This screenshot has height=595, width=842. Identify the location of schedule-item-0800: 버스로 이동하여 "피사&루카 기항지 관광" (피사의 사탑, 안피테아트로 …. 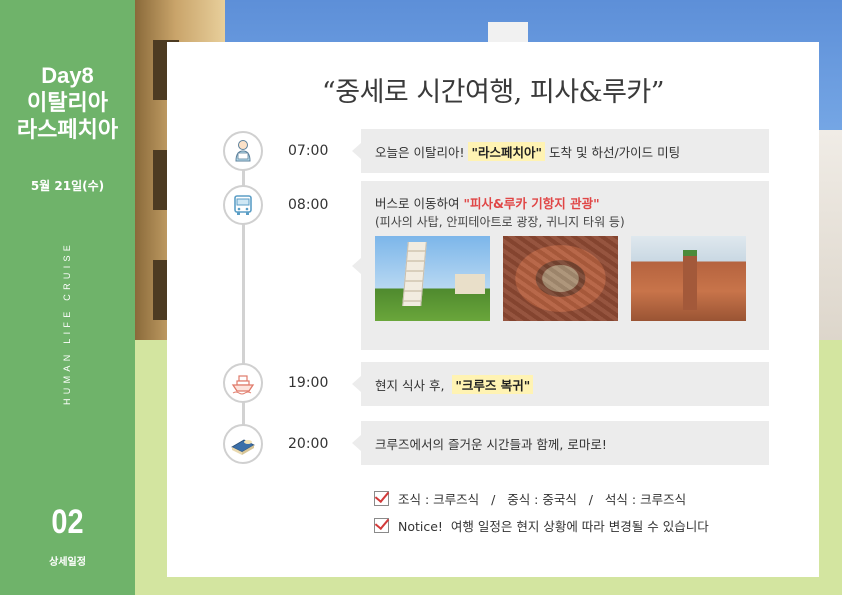
(560, 265).